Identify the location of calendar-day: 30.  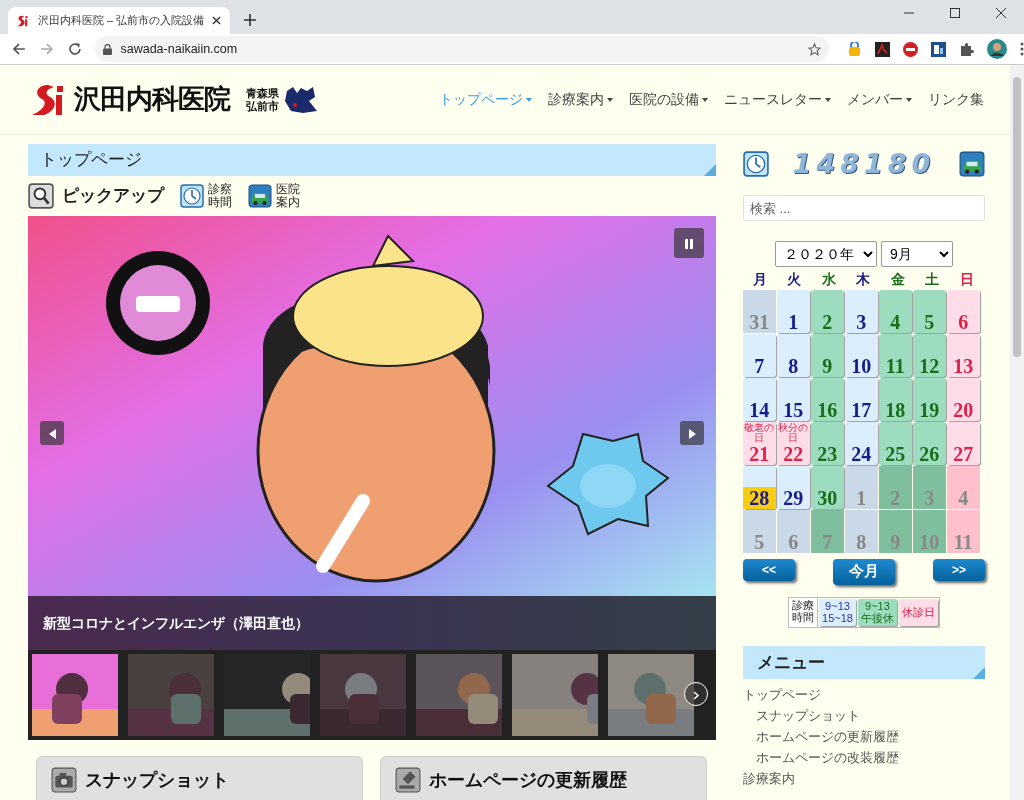
(827, 487).